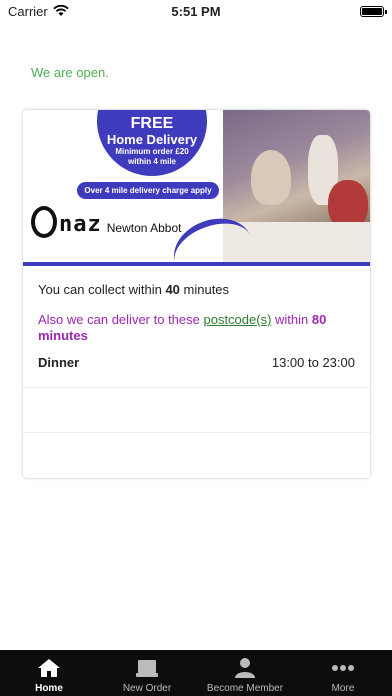 The height and width of the screenshot is (696, 392). What do you see at coordinates (343, 668) in the screenshot?
I see `more-icon` at bounding box center [343, 668].